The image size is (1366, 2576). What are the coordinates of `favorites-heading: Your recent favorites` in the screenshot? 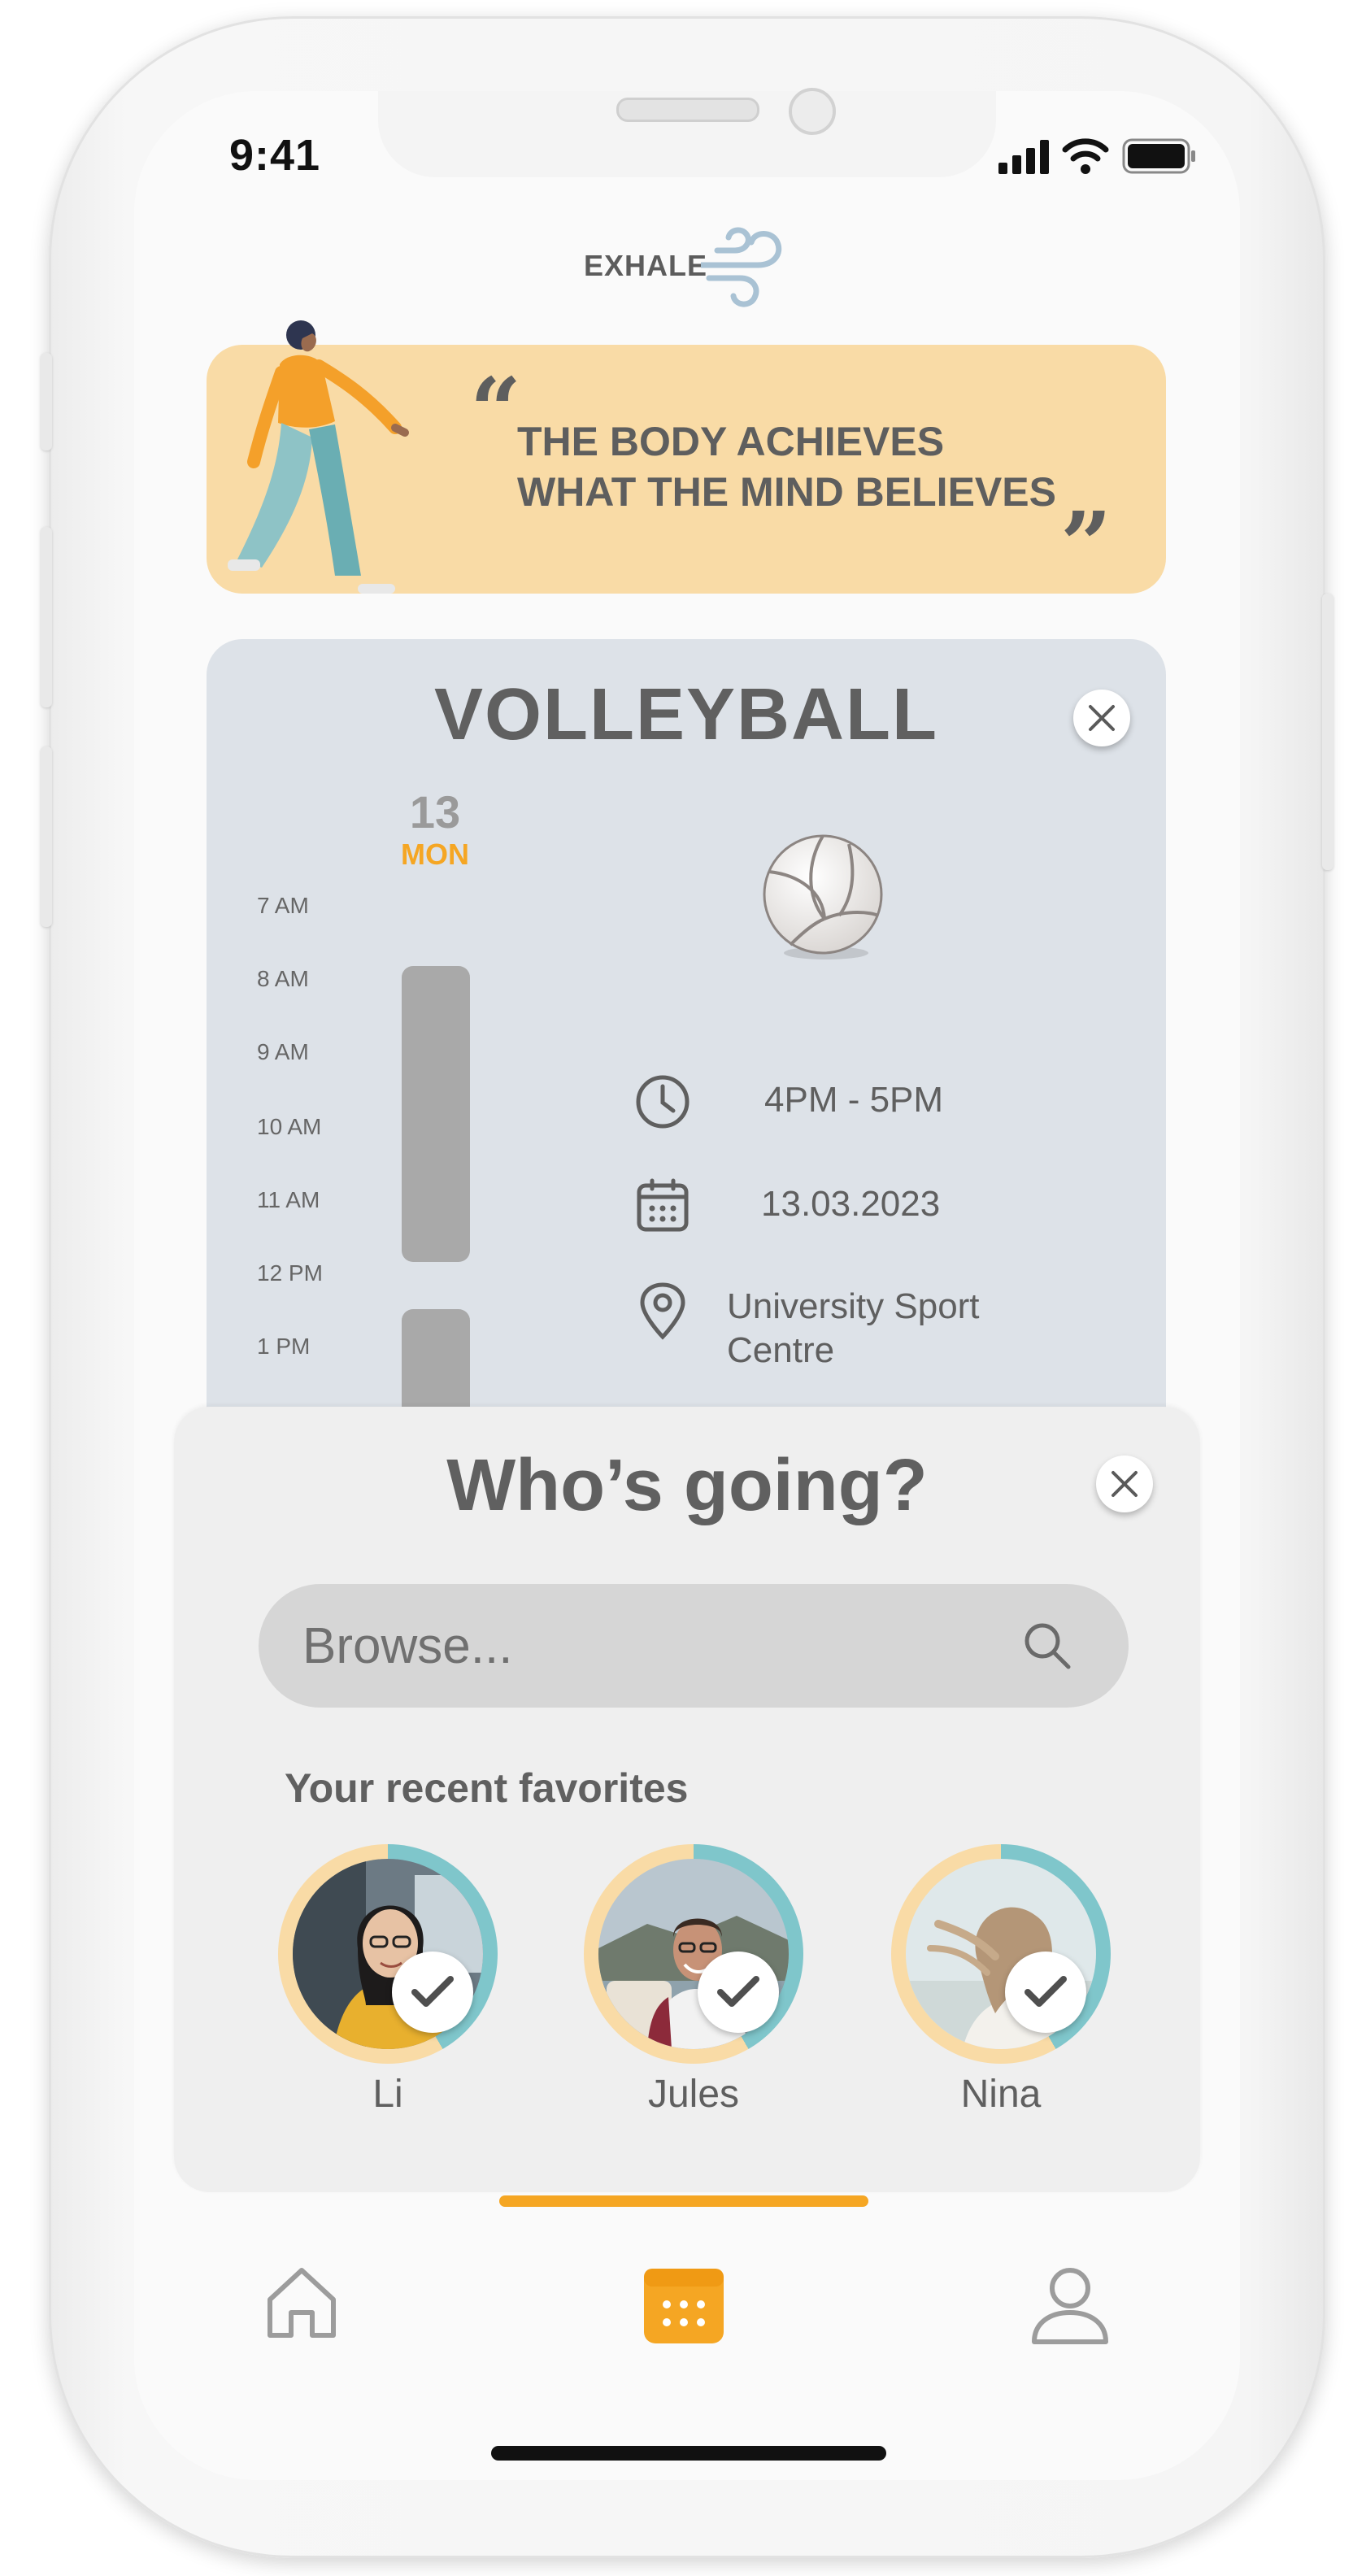 It's located at (487, 1788).